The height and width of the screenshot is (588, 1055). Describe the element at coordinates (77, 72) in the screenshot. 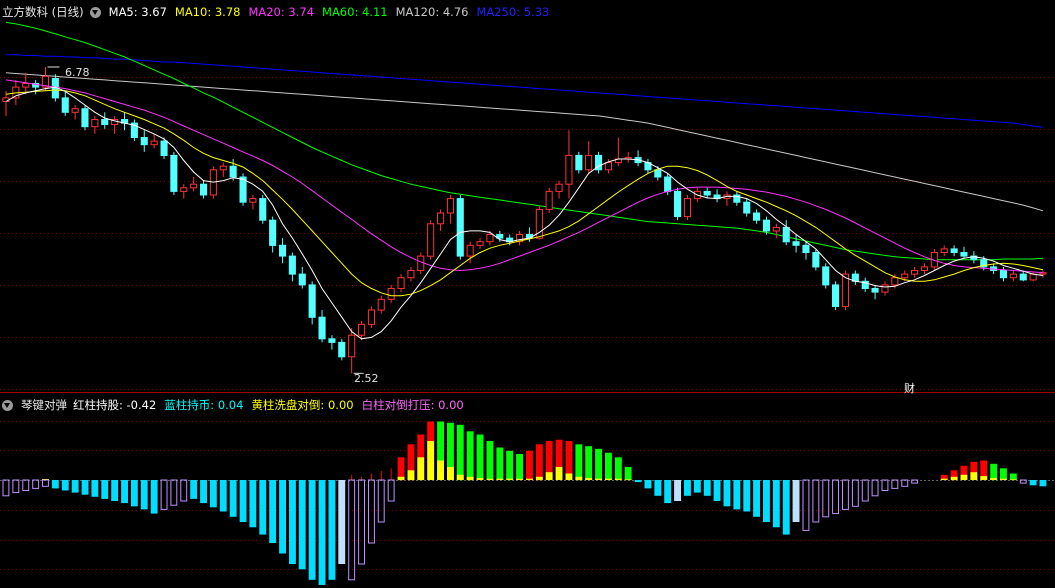

I see `high-price-label: 6.78` at that location.